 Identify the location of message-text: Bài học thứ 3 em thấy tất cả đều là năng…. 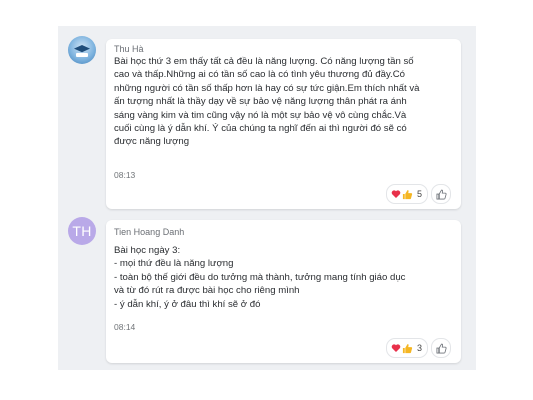
(267, 102).